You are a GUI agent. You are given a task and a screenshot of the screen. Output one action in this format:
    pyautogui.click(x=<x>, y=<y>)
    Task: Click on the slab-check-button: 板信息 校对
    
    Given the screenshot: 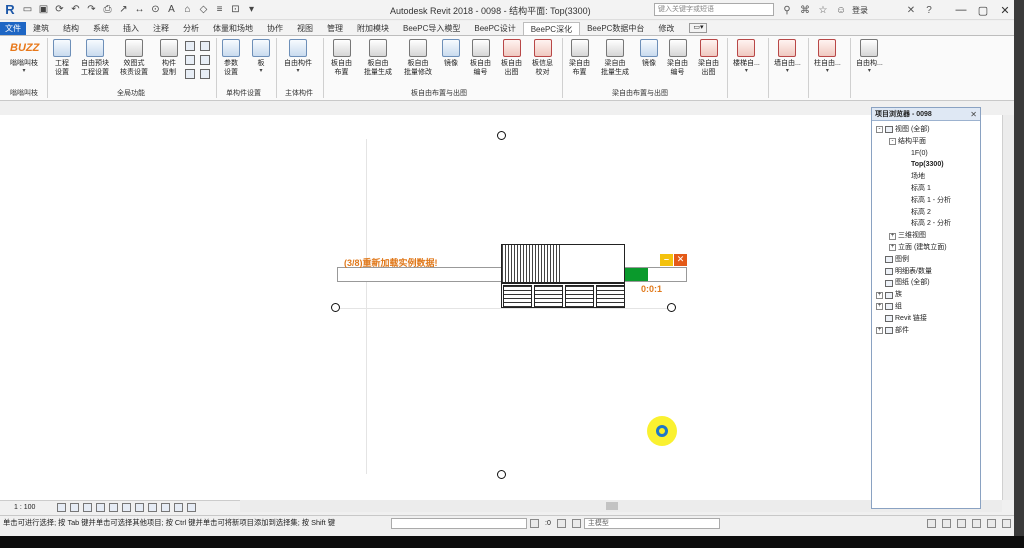 What is the action you would take?
    pyautogui.click(x=542, y=58)
    